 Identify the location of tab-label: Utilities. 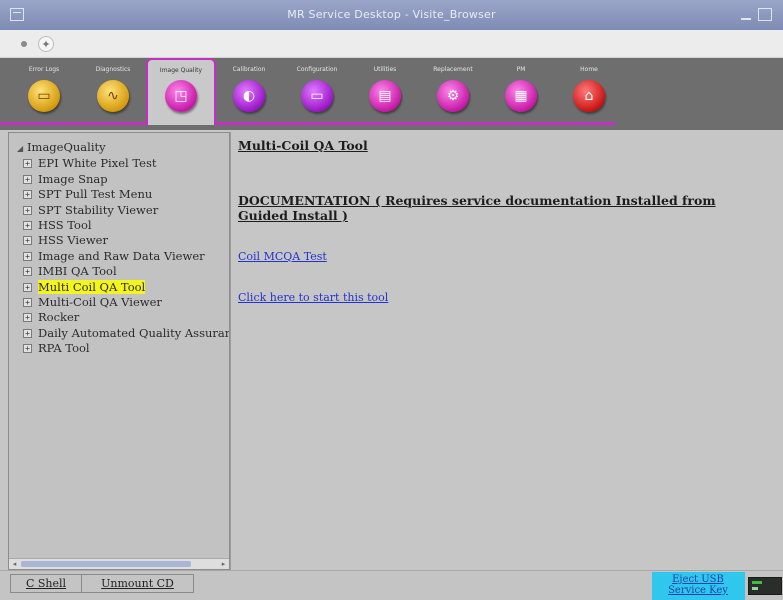
(385, 69).